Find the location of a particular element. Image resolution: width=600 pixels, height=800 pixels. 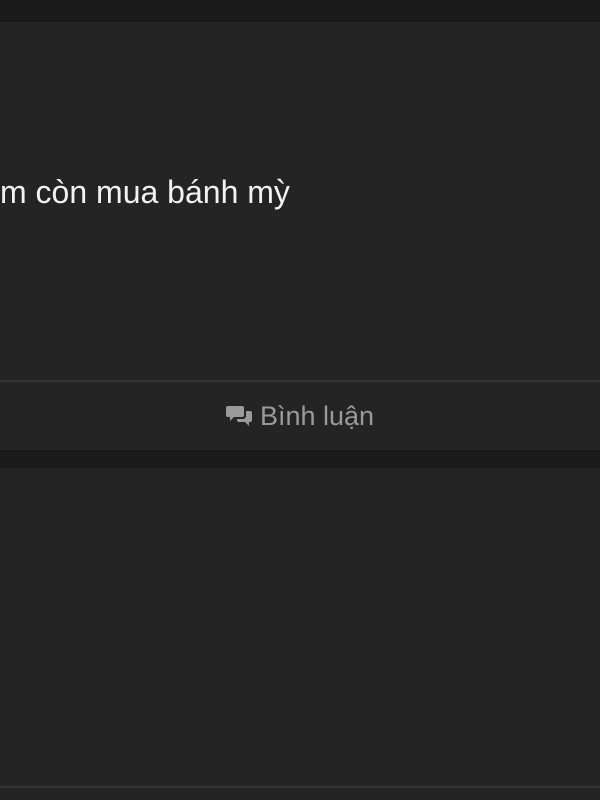

post-text: m còn mua bánh mỳ is located at coordinates (145, 192).